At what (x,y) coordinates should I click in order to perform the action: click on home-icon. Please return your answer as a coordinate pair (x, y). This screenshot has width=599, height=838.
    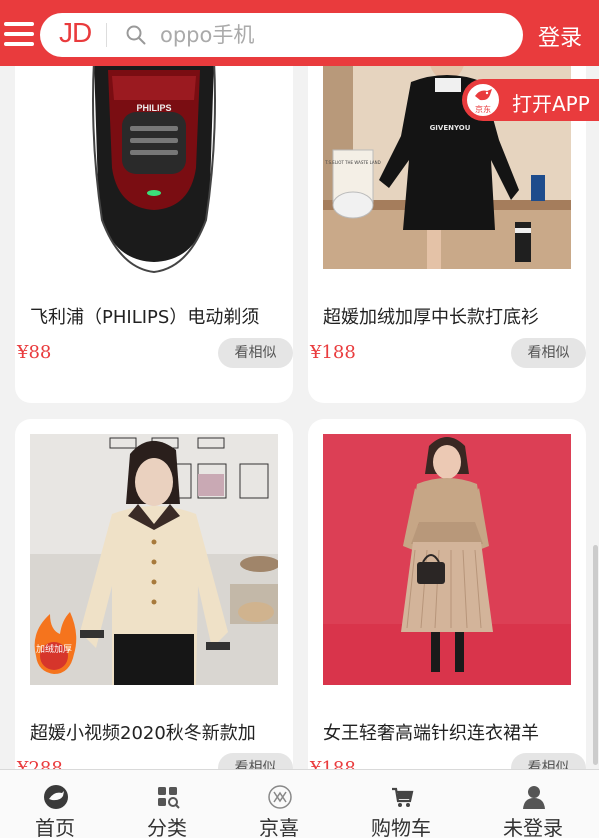
    Looking at the image, I should click on (56, 797).